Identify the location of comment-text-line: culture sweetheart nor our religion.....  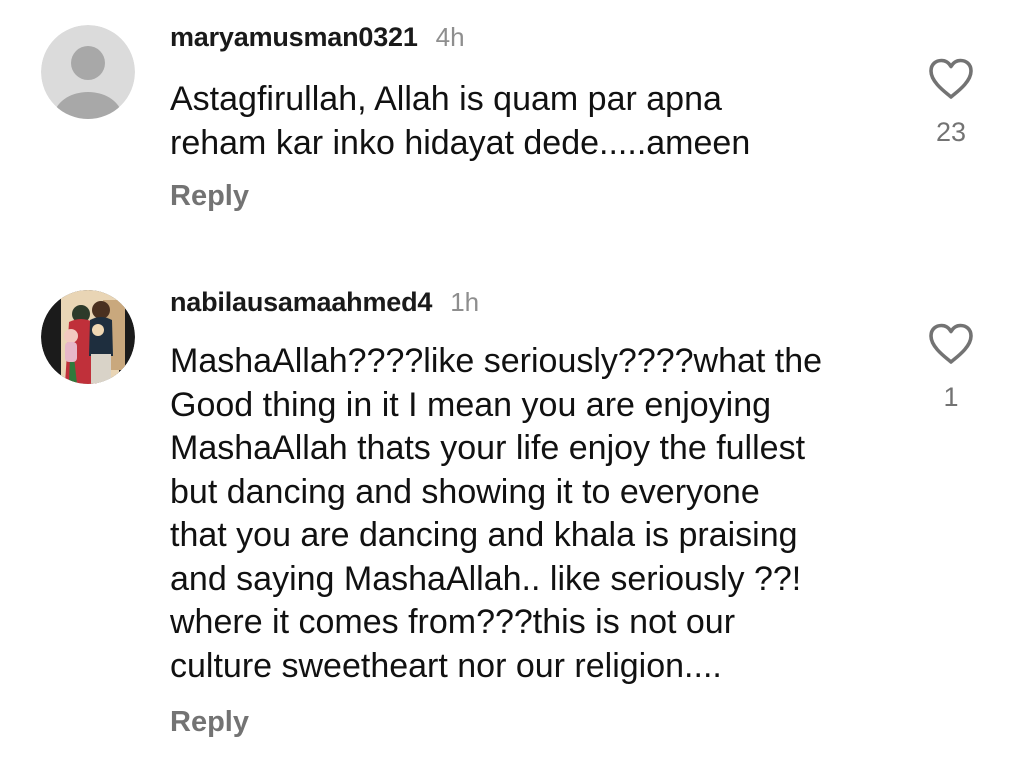
(446, 665).